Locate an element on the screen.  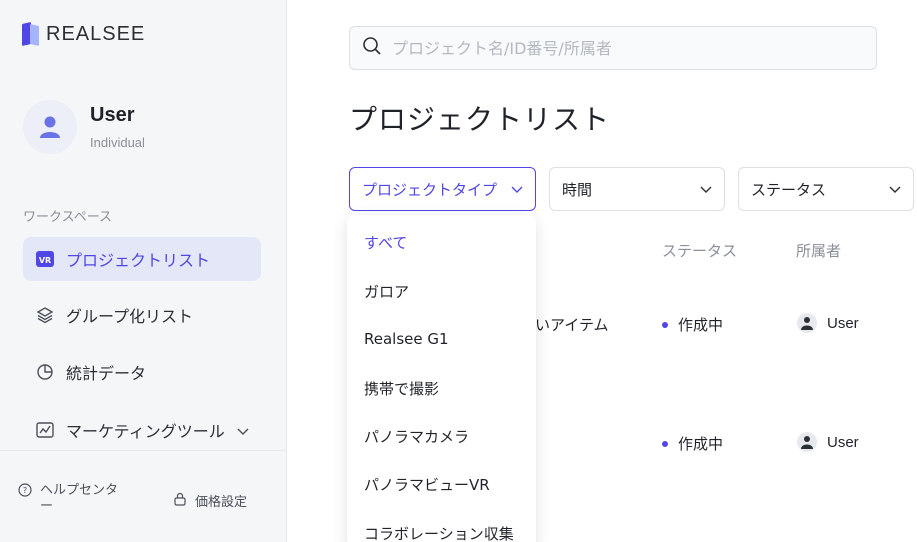
avatar is located at coordinates (50, 127).